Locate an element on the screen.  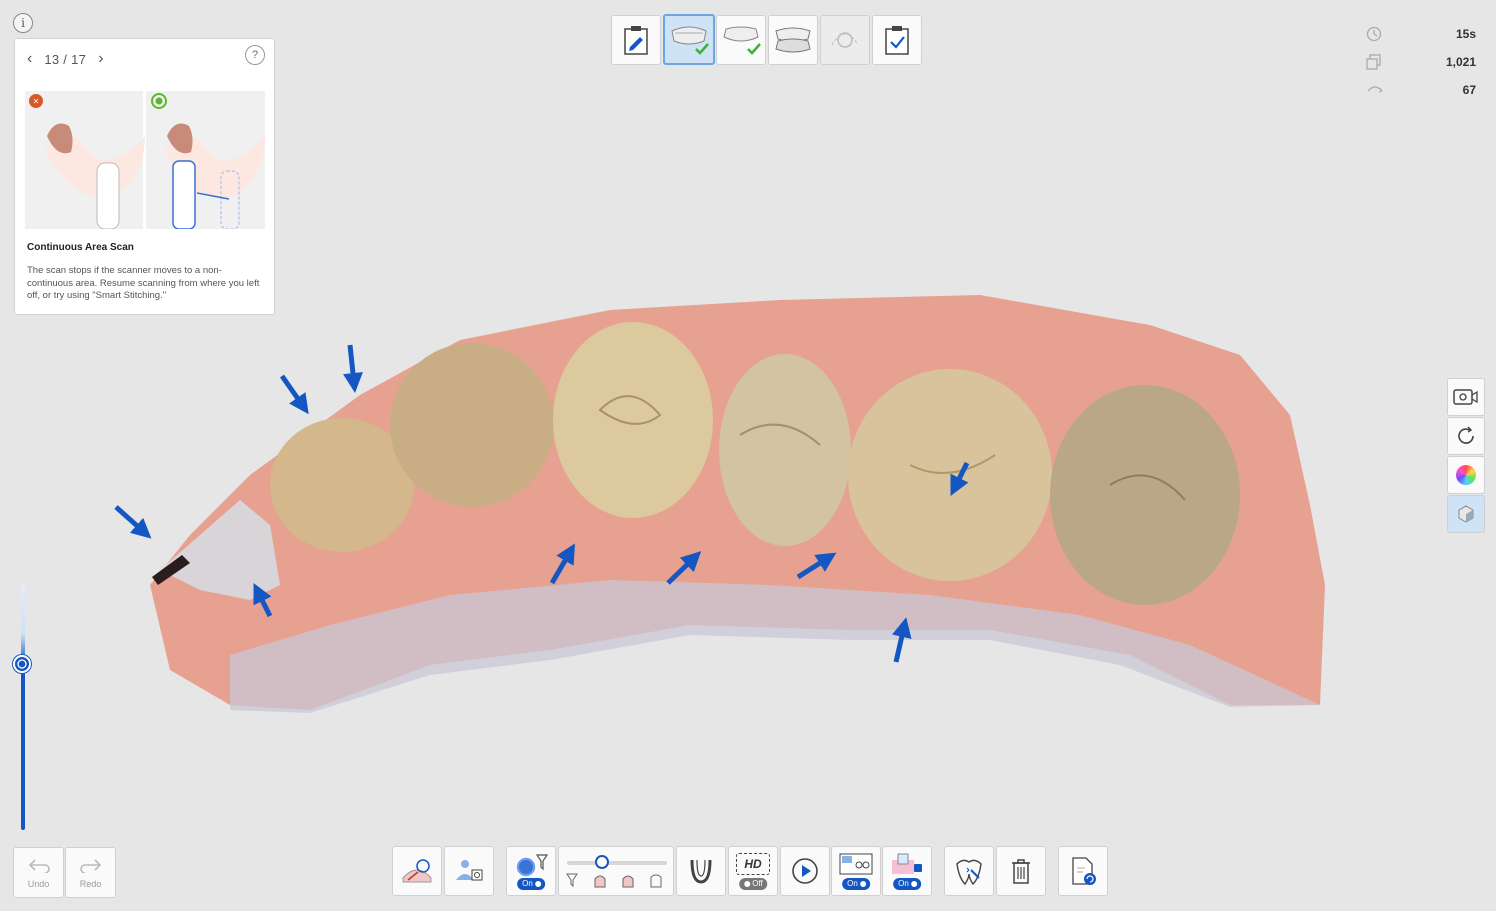
play-button is located at coordinates (805, 871).